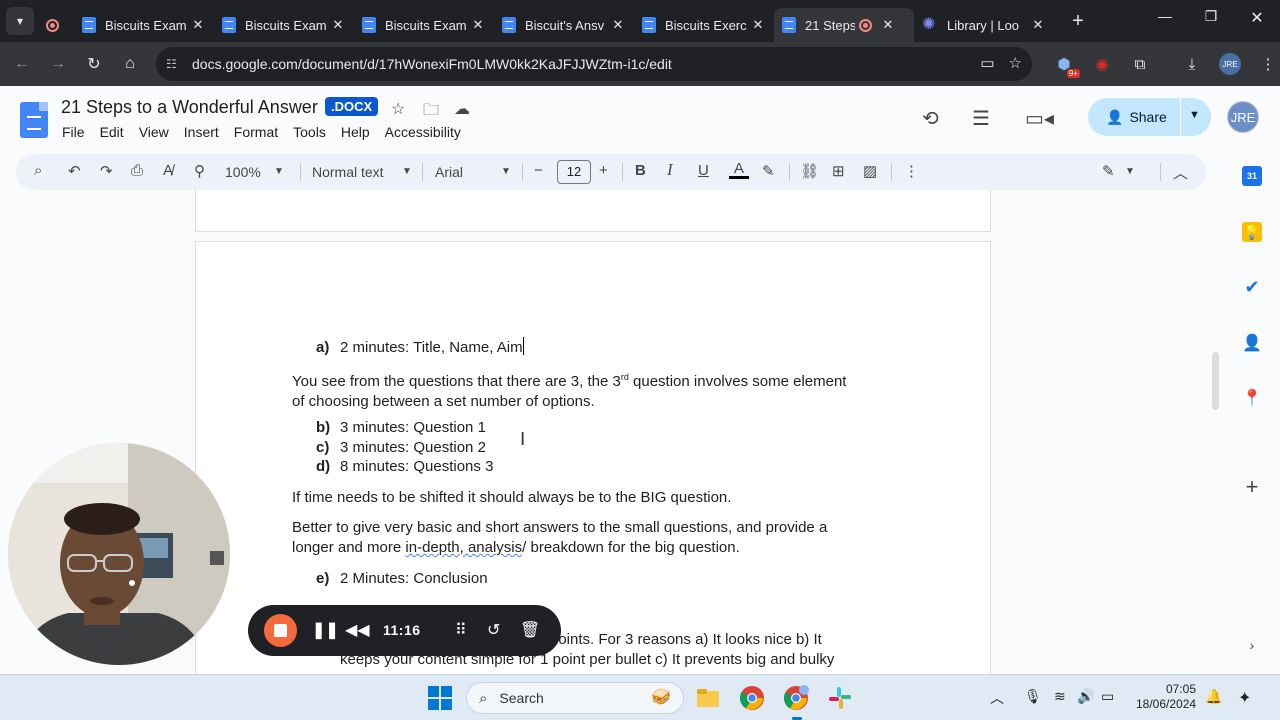  I want to click on extension-icon: ⬢ 9+, so click(1065, 64).